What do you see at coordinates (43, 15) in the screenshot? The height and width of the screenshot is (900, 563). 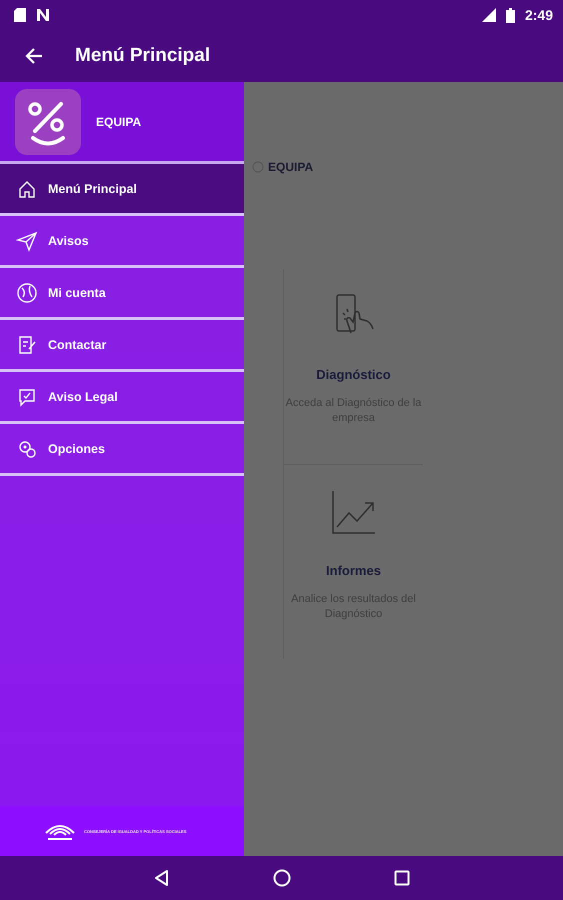 I see `notification-icon` at bounding box center [43, 15].